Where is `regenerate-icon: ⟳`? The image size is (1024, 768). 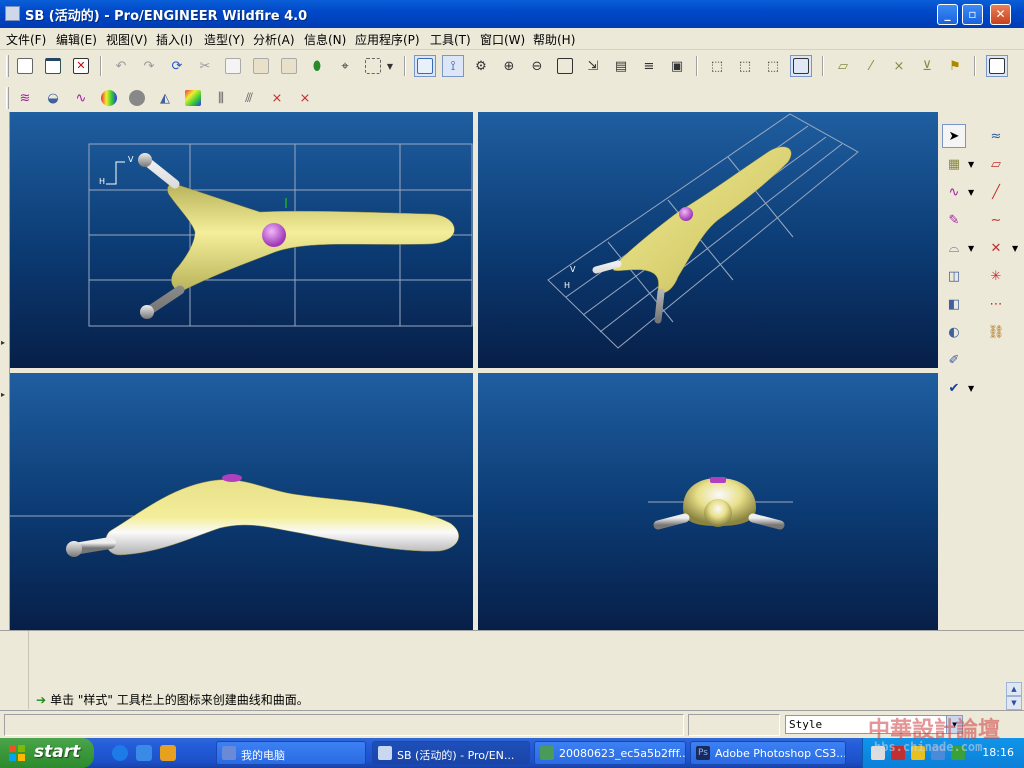 regenerate-icon: ⟳ is located at coordinates (177, 66).